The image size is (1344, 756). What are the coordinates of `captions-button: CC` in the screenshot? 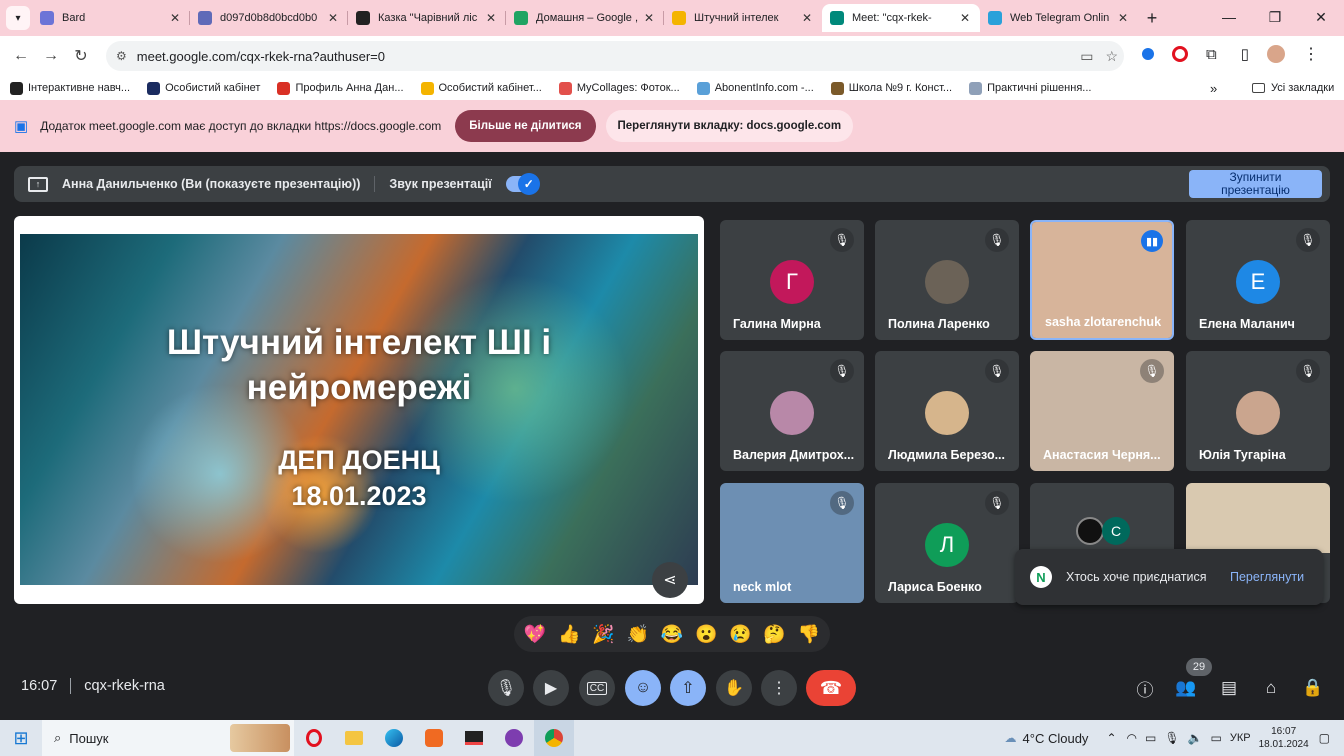 It's located at (597, 688).